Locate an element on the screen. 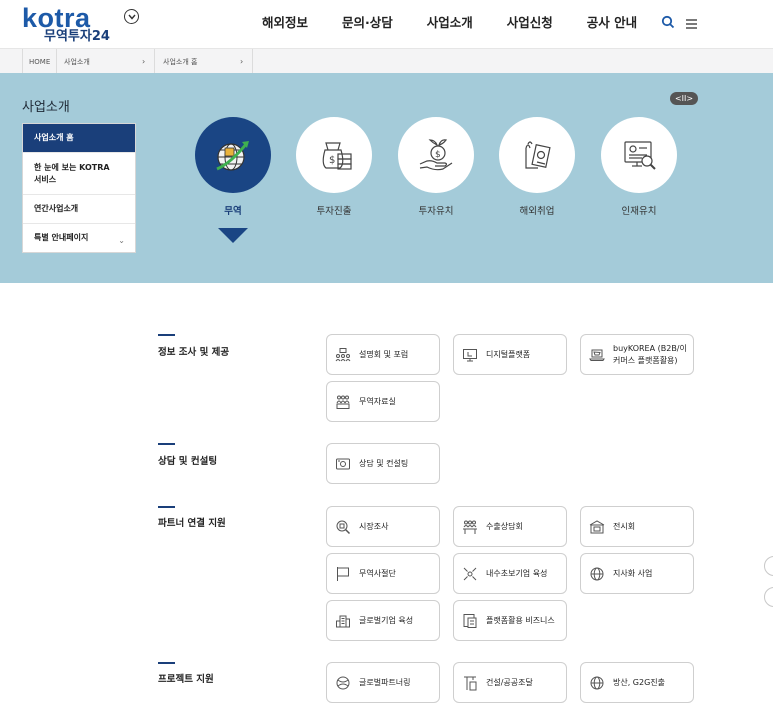 This screenshot has width=773, height=703. card-label: 디지털플랫폼 is located at coordinates (508, 354).